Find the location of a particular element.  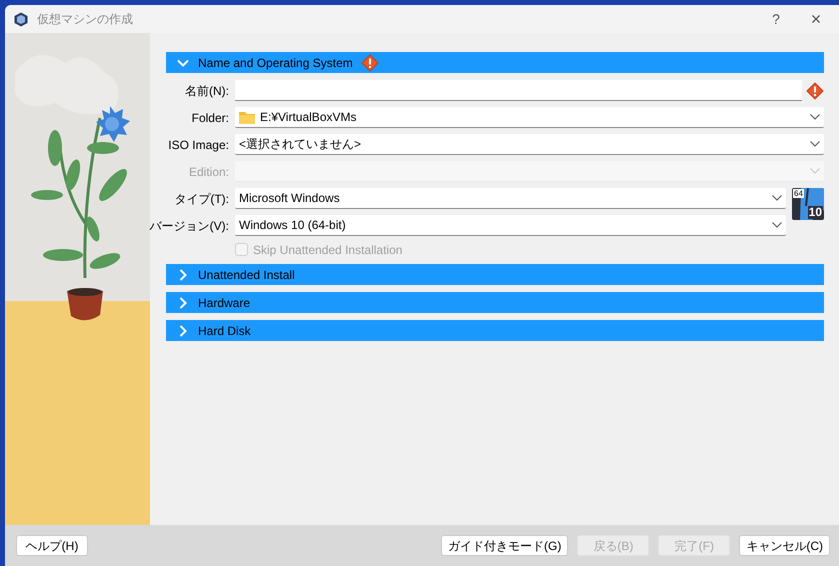

help-button: ? is located at coordinates (776, 19).